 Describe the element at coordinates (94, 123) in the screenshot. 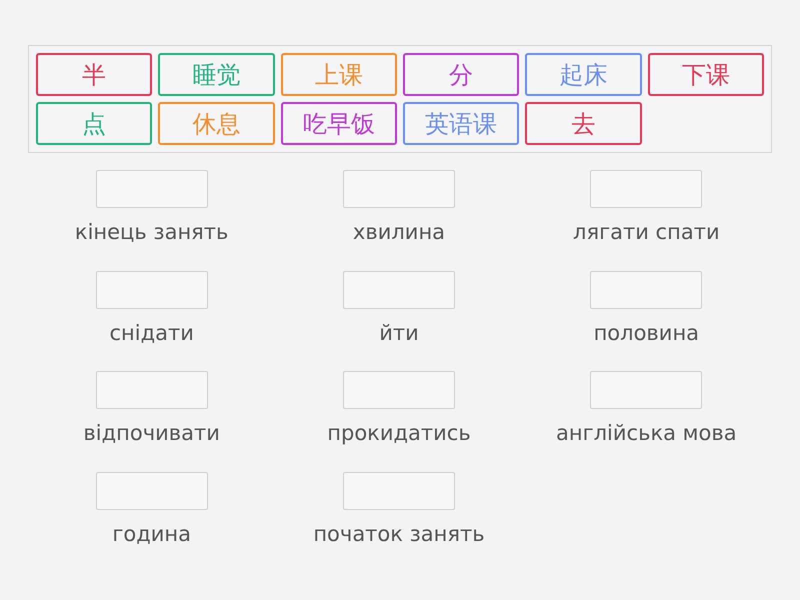

I see `word-tile: 点` at that location.